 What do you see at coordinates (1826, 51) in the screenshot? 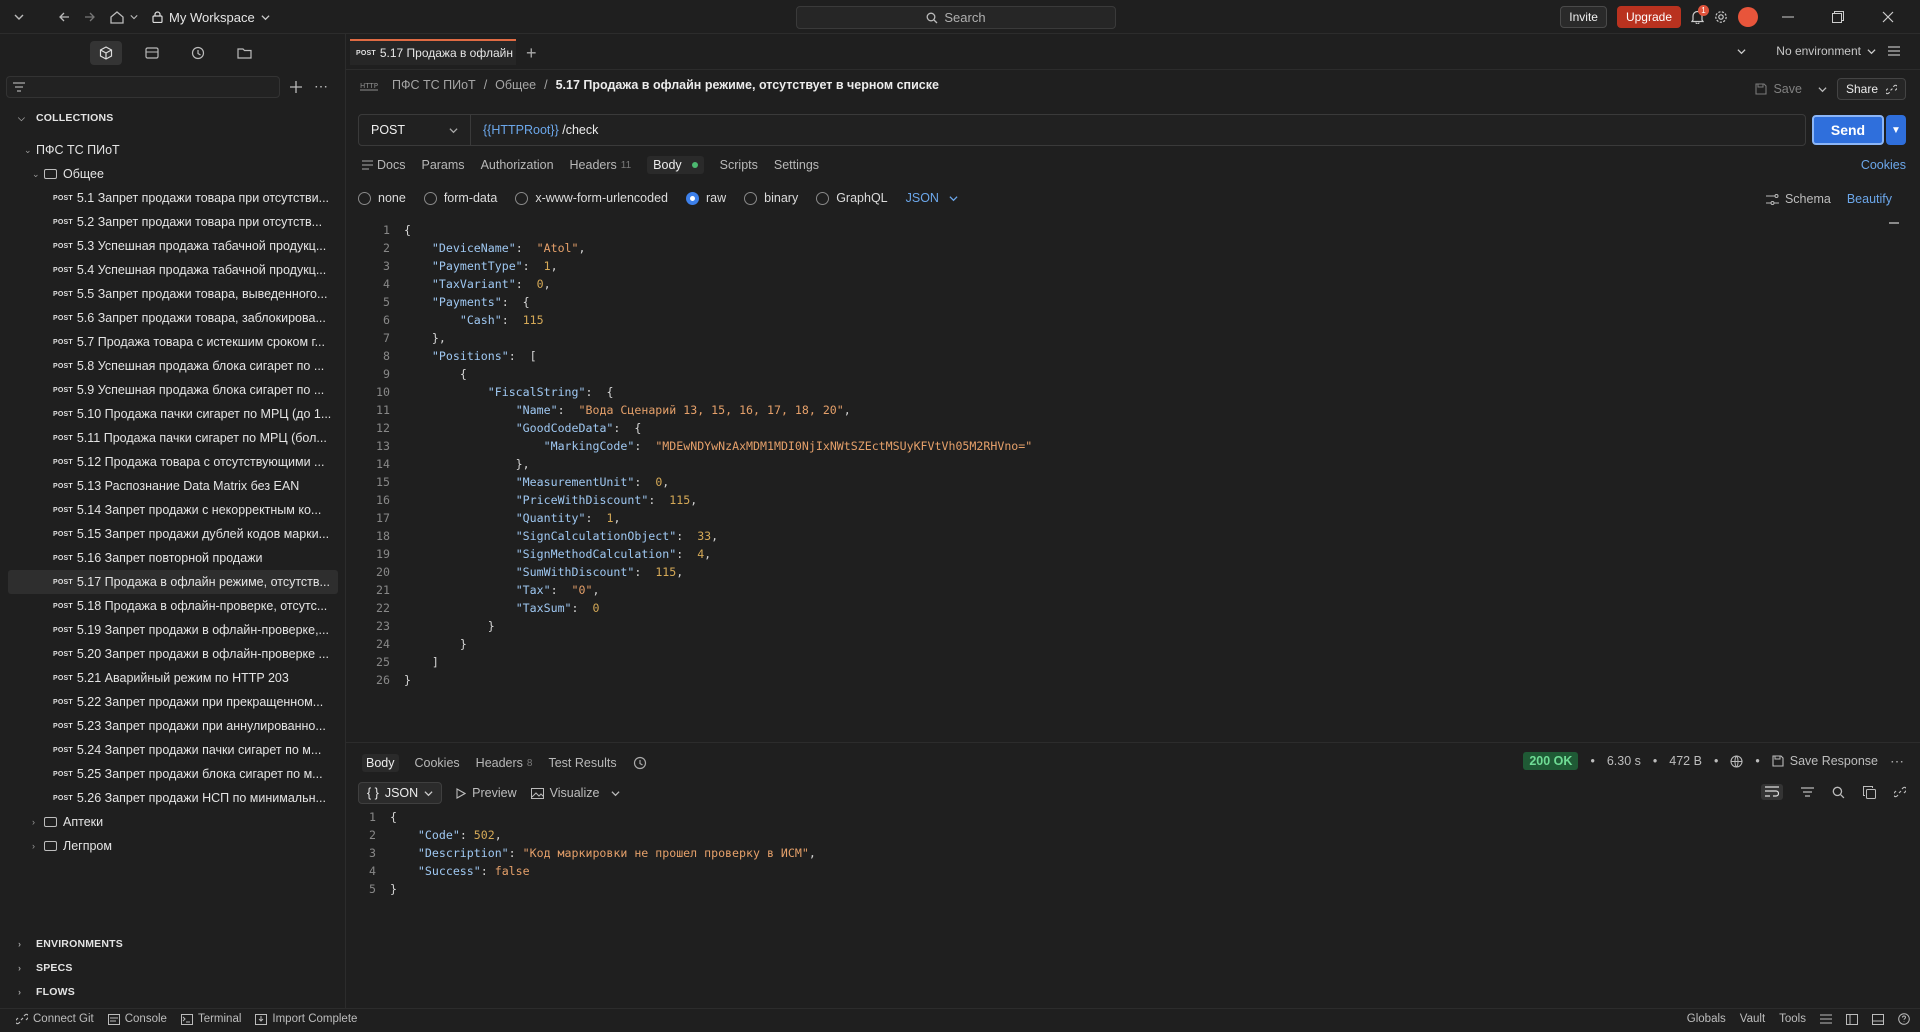
I see `environment-selector: No environment` at bounding box center [1826, 51].